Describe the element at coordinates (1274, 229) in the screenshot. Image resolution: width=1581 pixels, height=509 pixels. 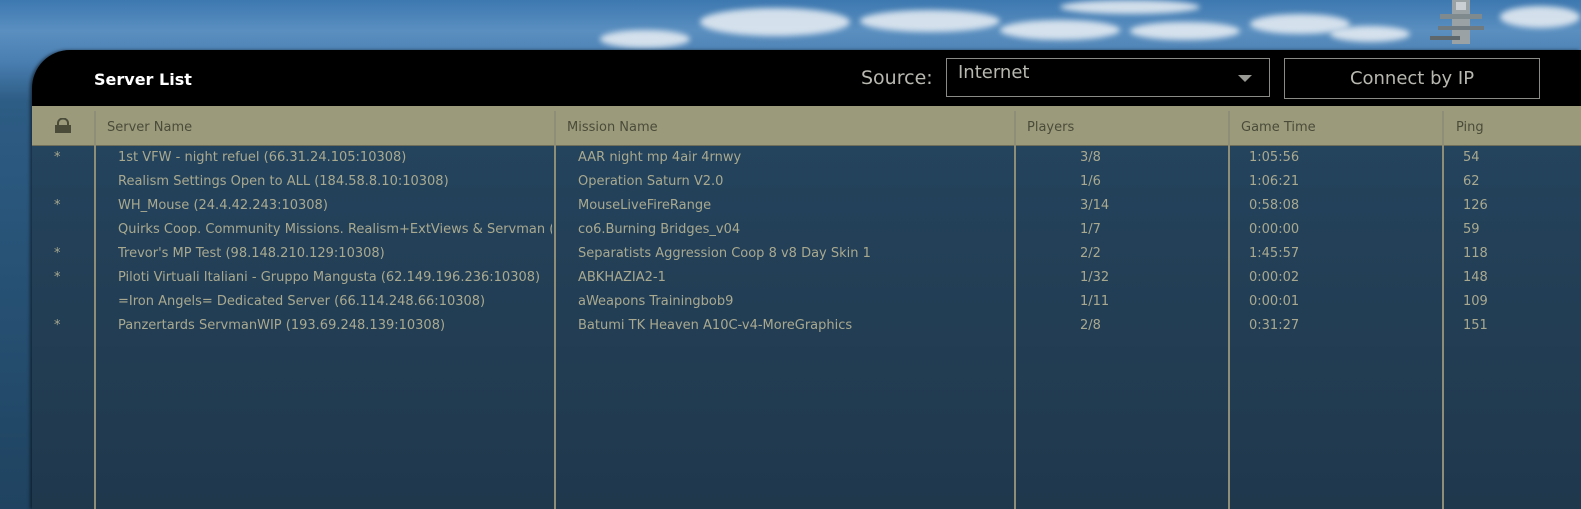
I see `game-time-cell: 0:00:00` at that location.